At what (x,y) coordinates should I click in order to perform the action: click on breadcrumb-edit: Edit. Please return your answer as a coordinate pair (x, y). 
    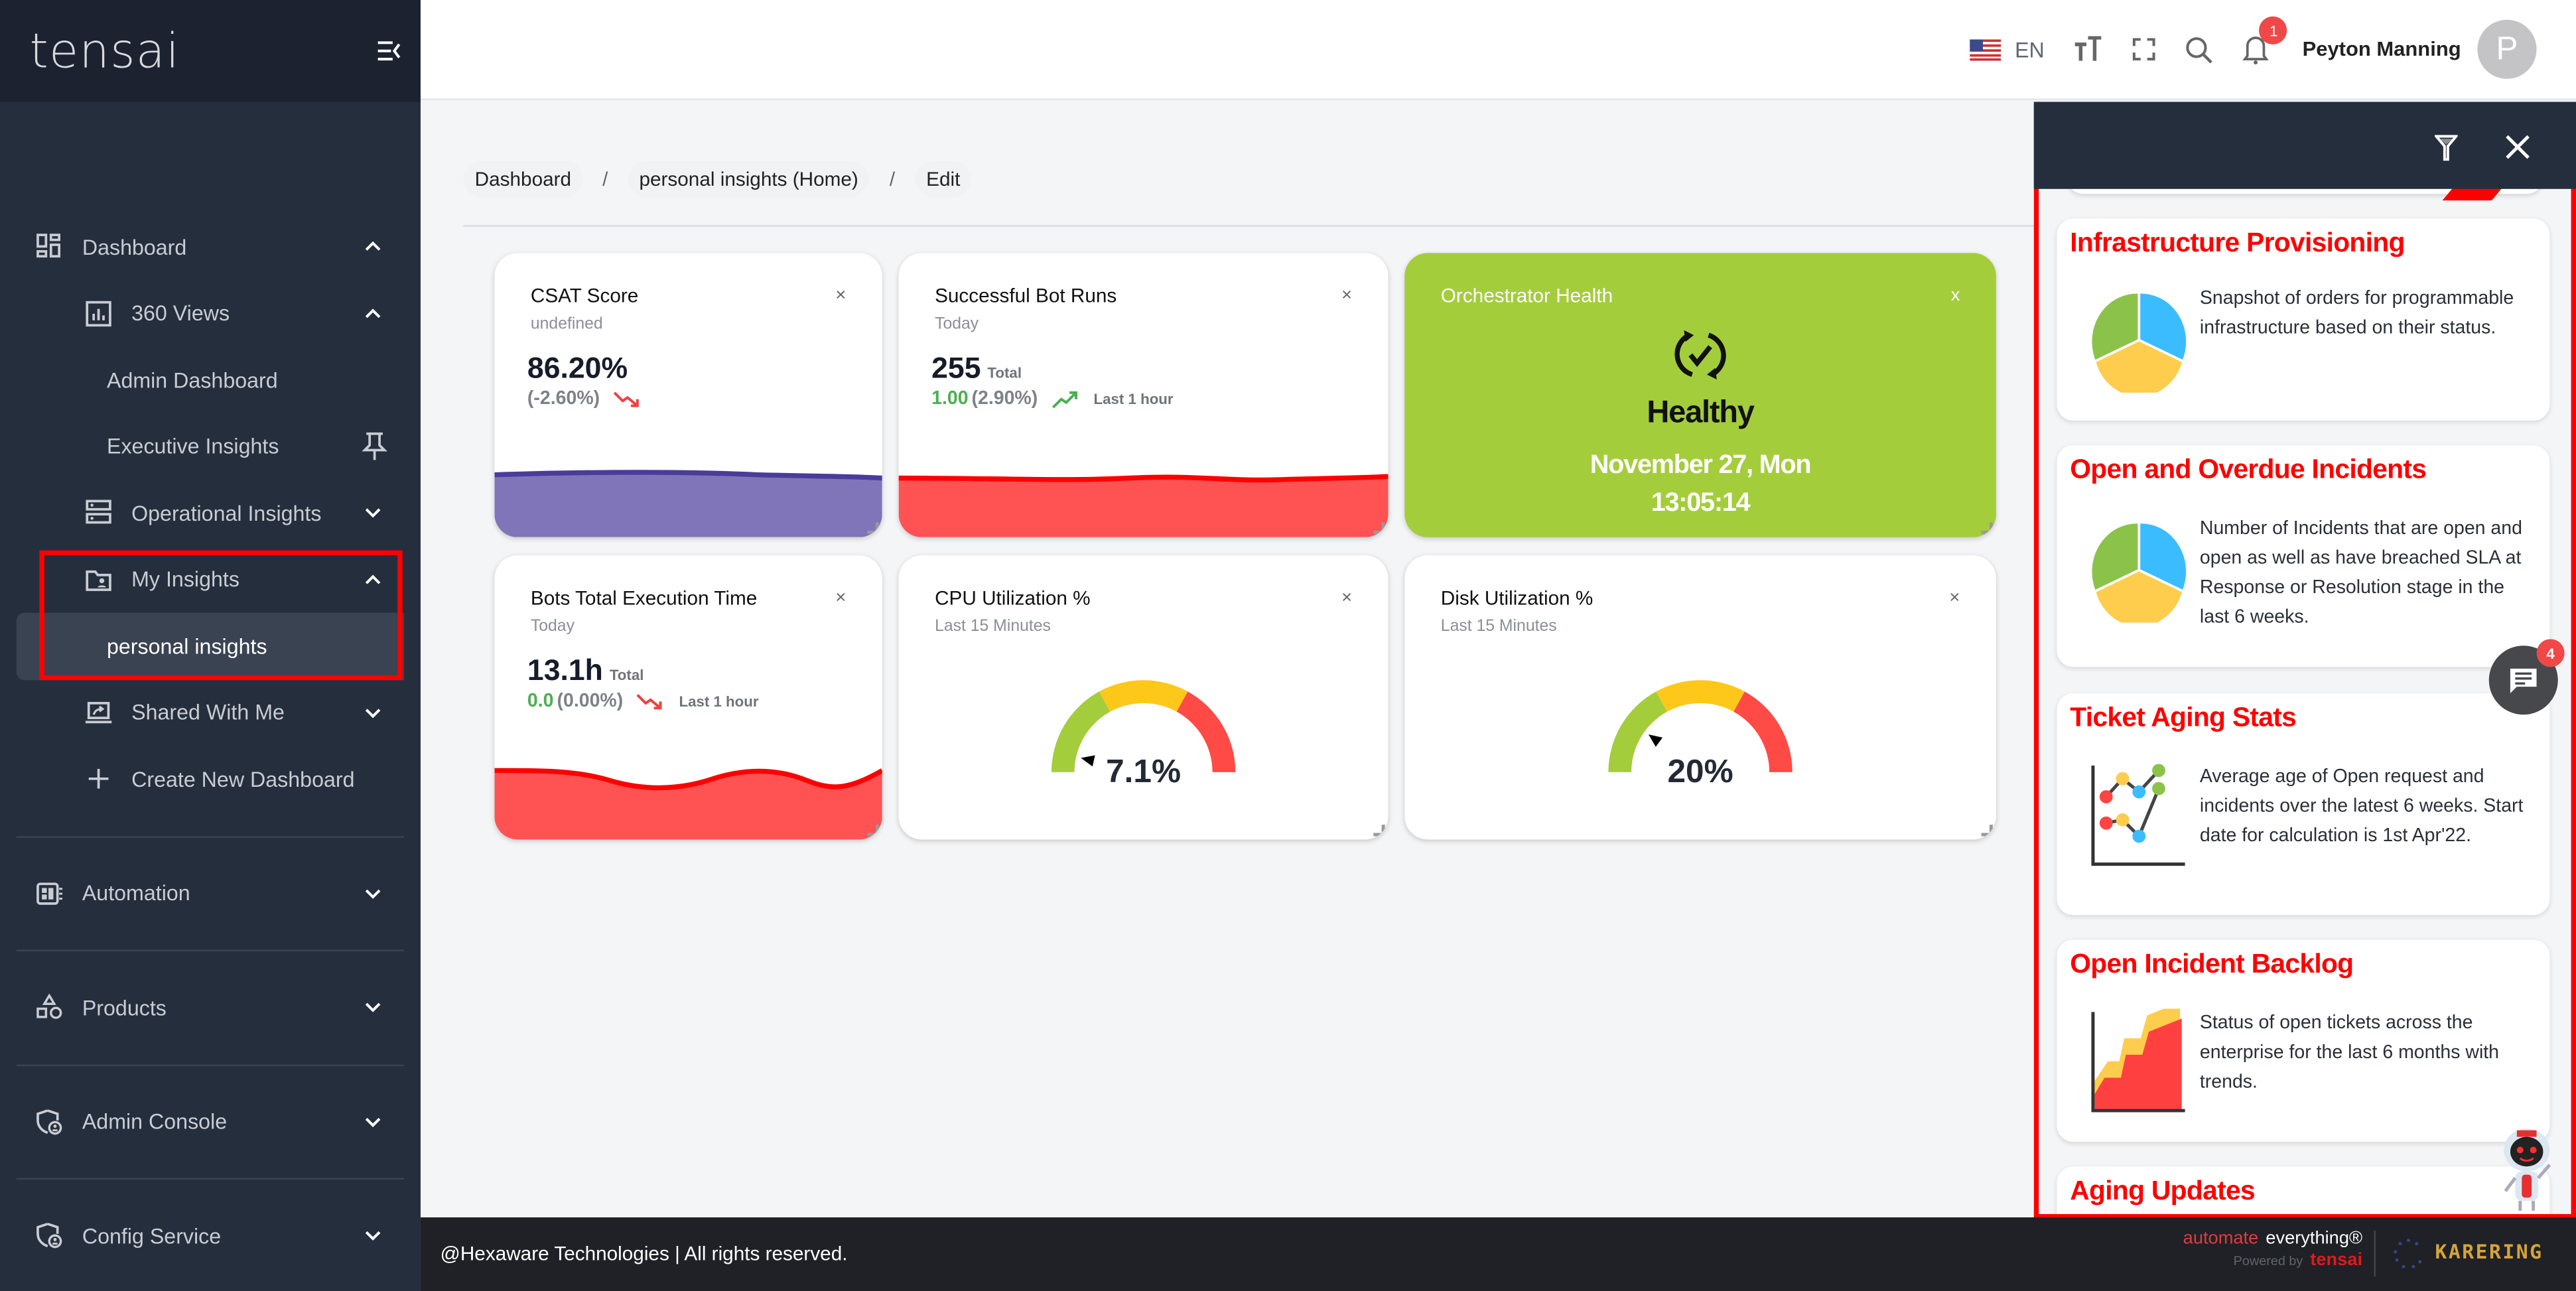
    Looking at the image, I should click on (943, 180).